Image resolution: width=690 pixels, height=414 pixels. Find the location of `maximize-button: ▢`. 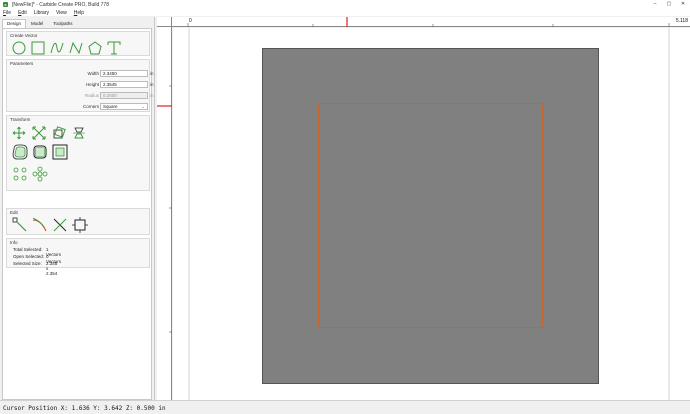

maximize-button: ▢ is located at coordinates (669, 4).